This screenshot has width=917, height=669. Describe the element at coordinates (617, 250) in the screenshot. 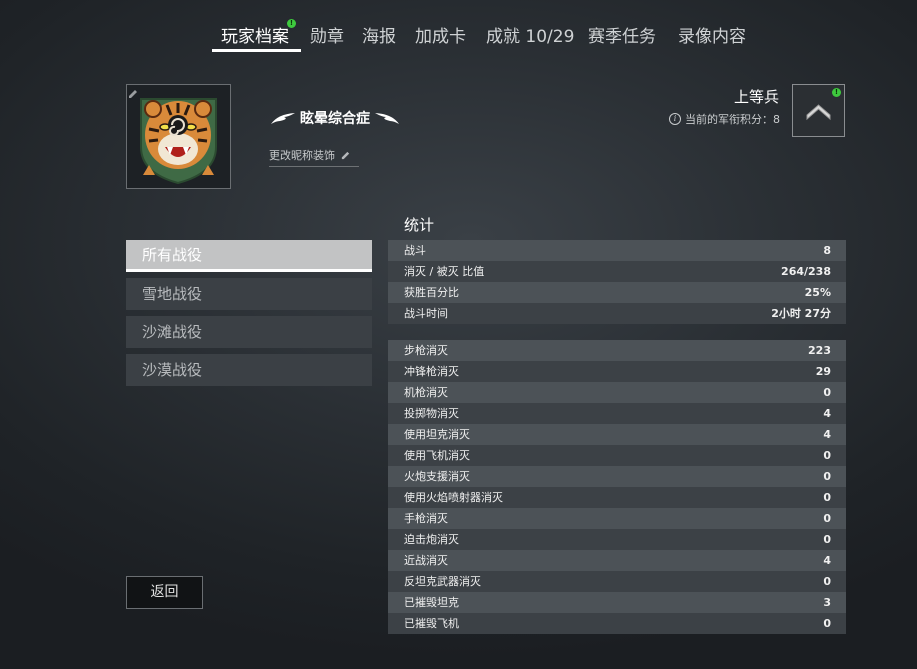

I see `stat-row: 战斗 8` at that location.